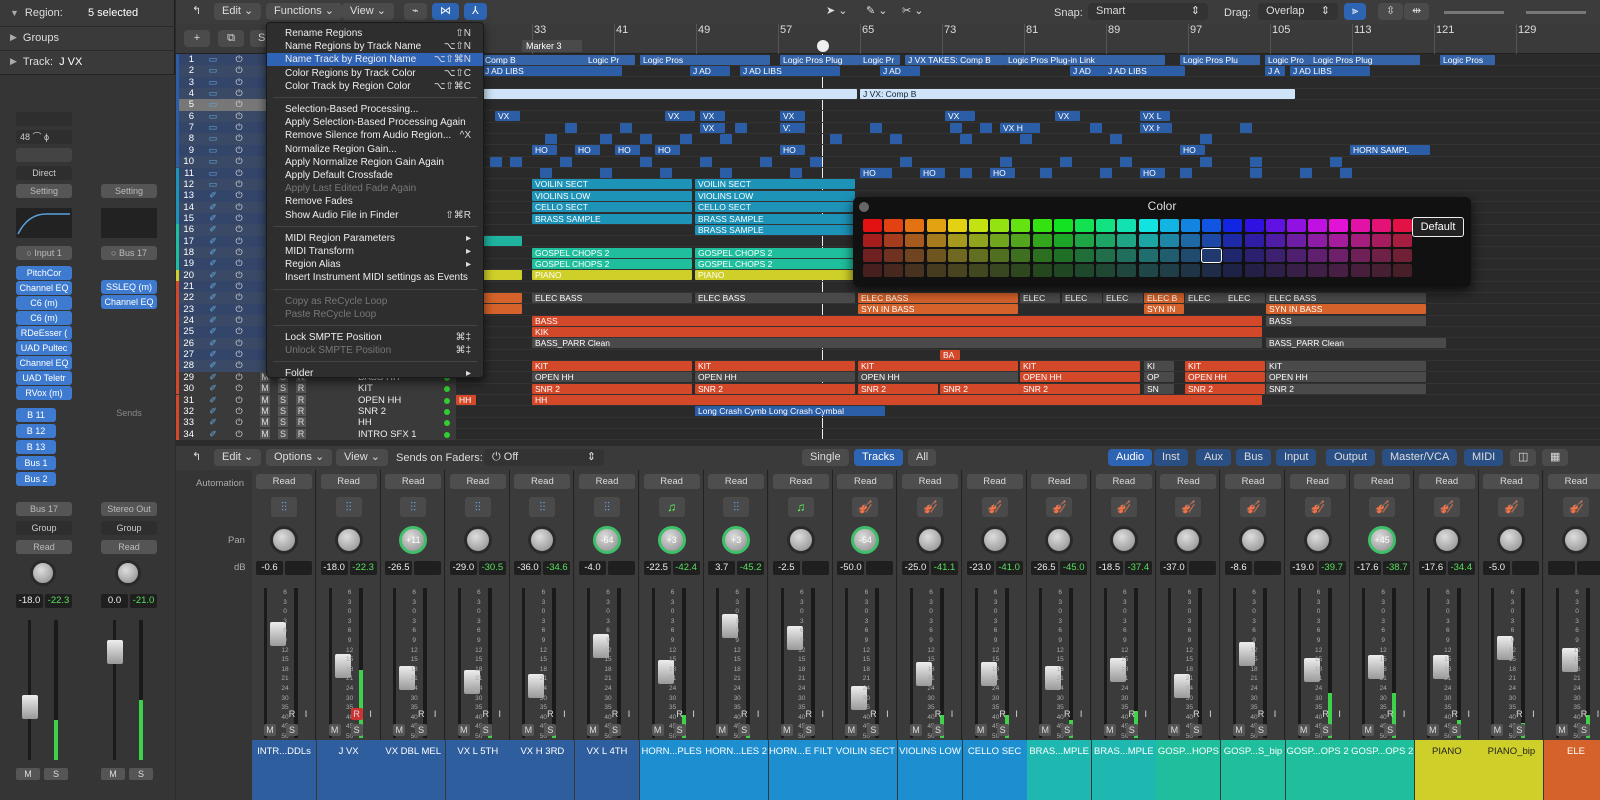 The image size is (1600, 800). I want to click on region: SYN IN, so click(1164, 309).